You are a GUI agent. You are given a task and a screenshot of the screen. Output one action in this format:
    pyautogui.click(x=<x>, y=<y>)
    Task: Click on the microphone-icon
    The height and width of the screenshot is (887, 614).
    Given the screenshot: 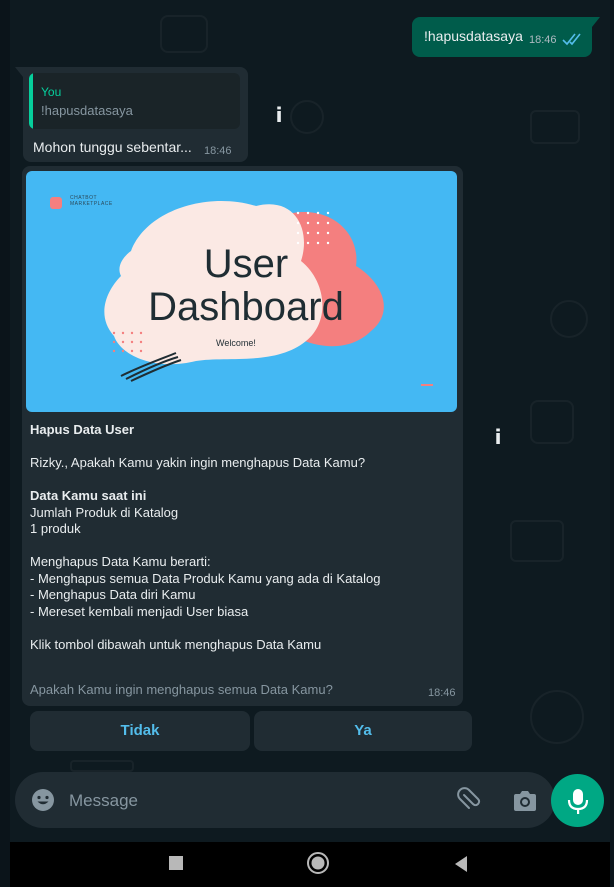 What is the action you would take?
    pyautogui.click(x=578, y=801)
    